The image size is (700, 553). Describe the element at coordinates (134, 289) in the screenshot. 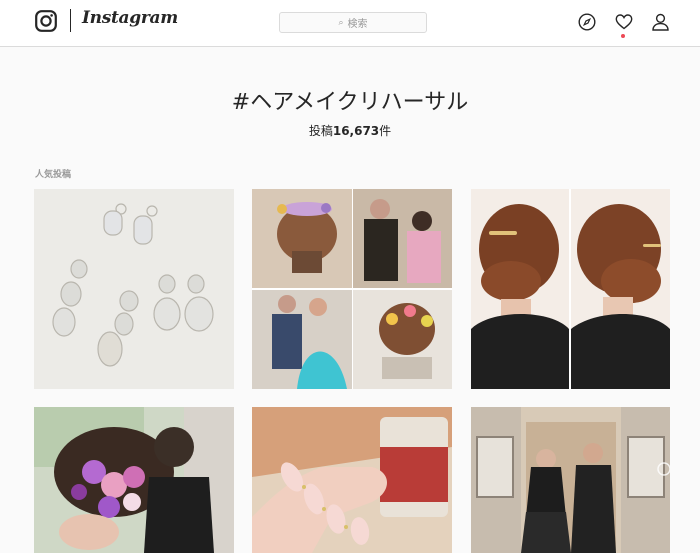

I see `post-thumbnail-earrings` at that location.